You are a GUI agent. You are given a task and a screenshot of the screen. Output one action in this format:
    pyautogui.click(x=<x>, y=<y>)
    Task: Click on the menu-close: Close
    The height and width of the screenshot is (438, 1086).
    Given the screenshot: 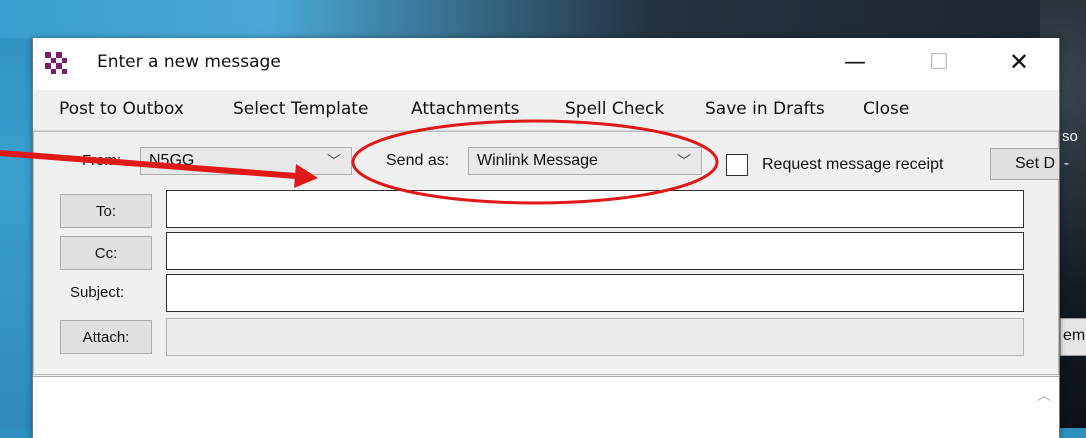 What is the action you would take?
    pyautogui.click(x=886, y=109)
    